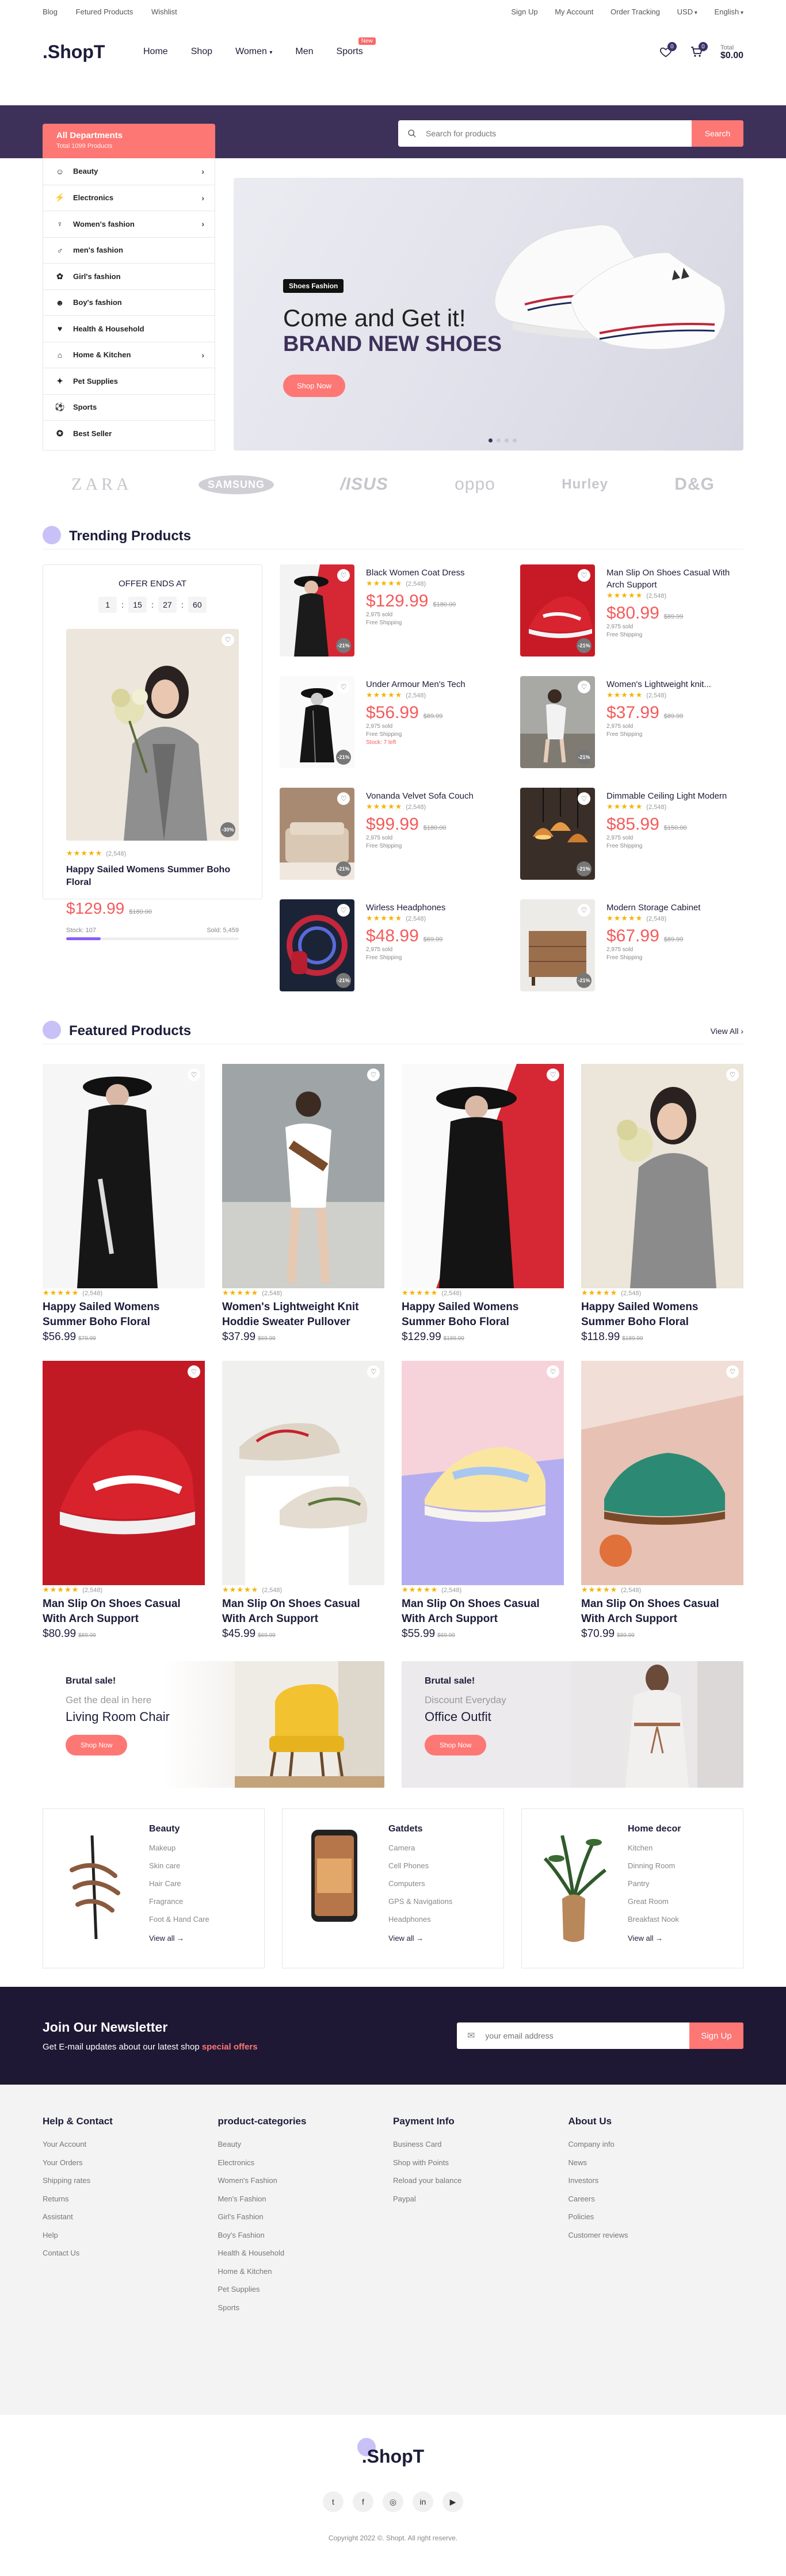 The image size is (786, 2576). I want to click on my-account-link: My Account, so click(574, 11).